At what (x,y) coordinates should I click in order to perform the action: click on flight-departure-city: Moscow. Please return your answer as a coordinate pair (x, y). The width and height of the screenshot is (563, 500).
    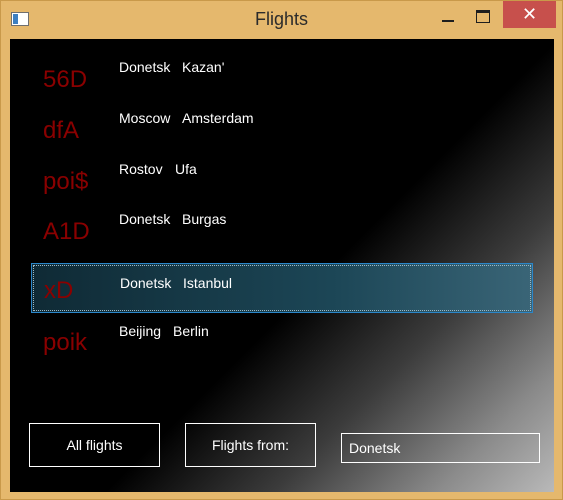
    Looking at the image, I should click on (145, 118).